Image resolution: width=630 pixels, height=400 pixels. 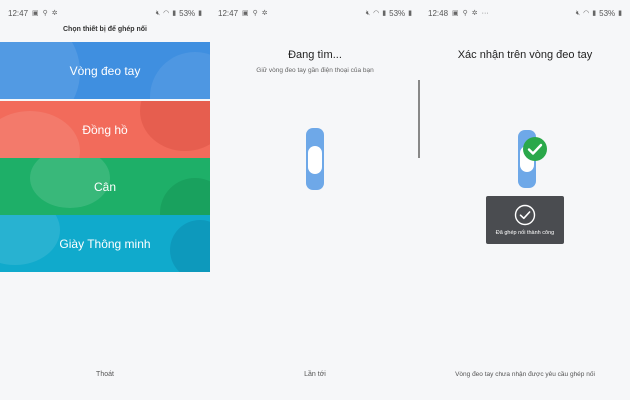 I want to click on device-label: Giày Thông minh, so click(x=105, y=243).